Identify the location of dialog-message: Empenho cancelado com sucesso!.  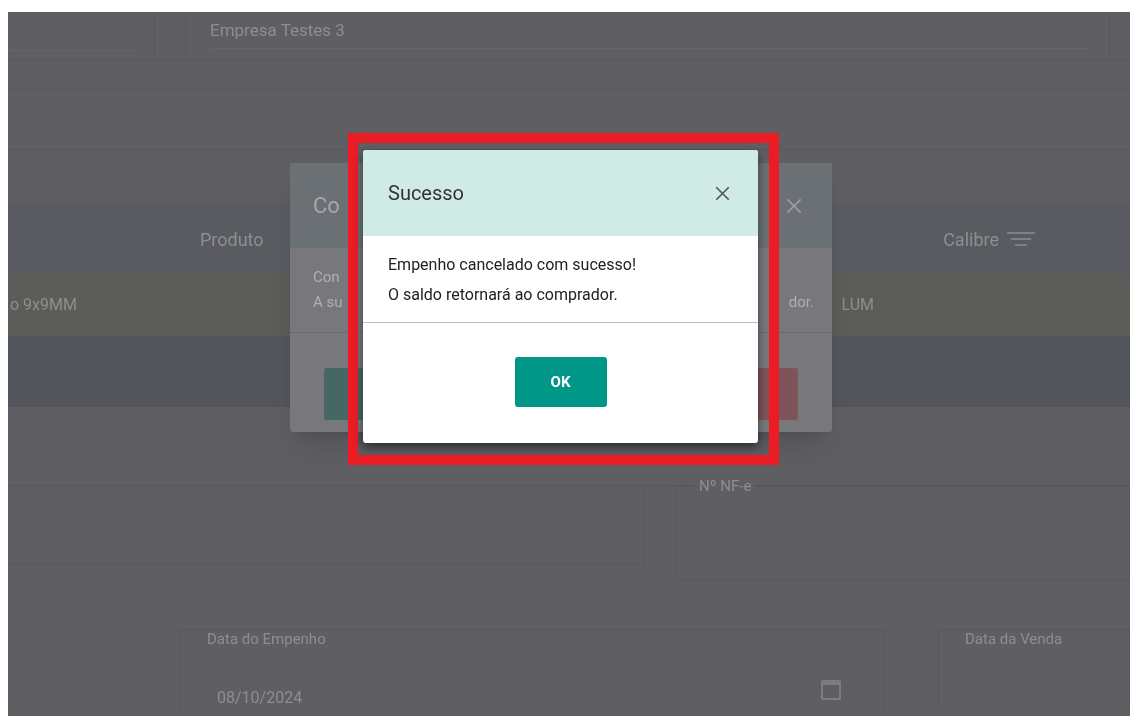
(513, 265).